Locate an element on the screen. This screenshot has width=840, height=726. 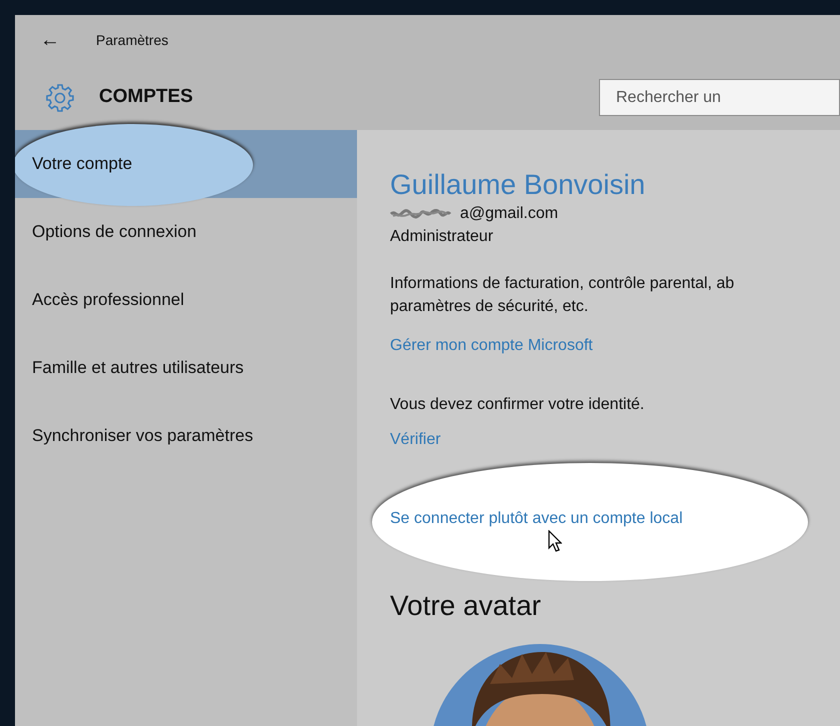
local-account-link: Se connecter plutôt avec un compte local is located at coordinates (536, 518).